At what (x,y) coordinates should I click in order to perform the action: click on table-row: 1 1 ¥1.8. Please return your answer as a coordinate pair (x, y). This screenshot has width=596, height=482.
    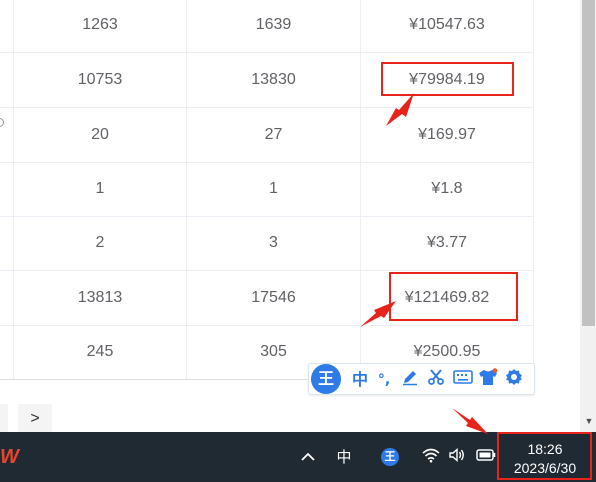
    Looking at the image, I should click on (267, 189).